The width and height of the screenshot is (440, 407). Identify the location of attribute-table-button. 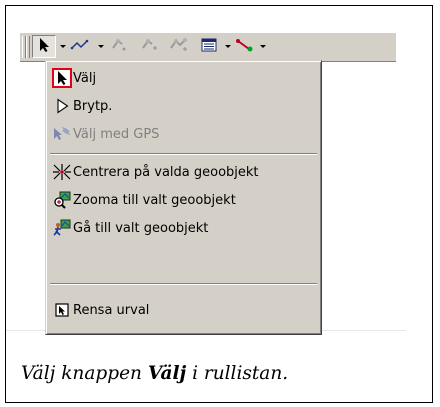
(209, 46).